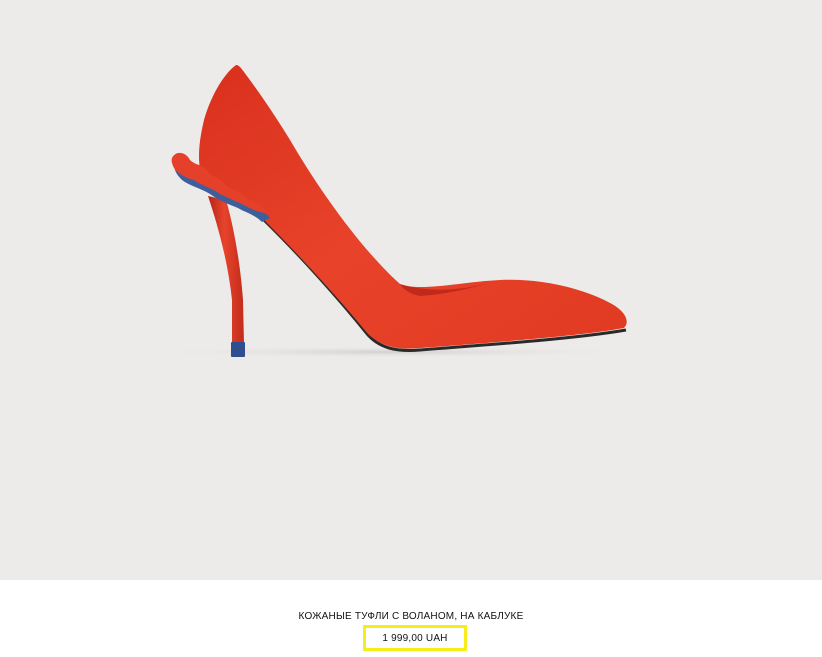 The height and width of the screenshot is (657, 822). I want to click on price-highlight-box: 1 999,00 UAH, so click(415, 638).